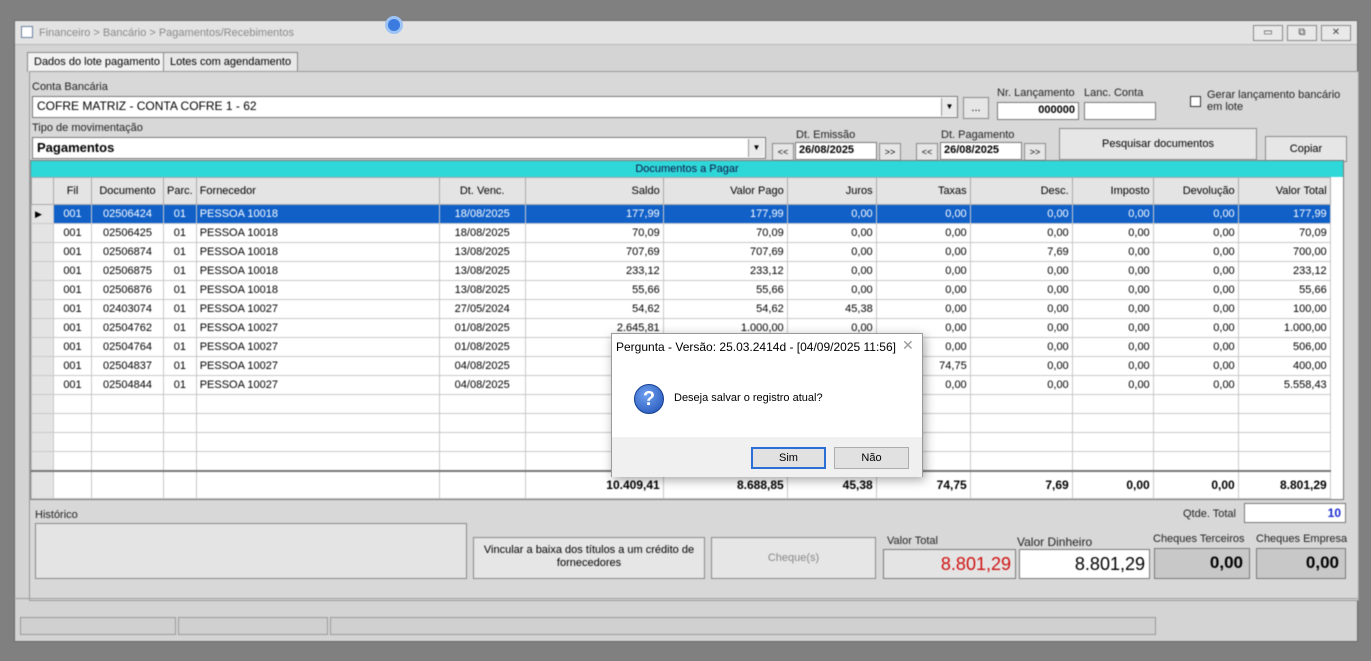 Image resolution: width=1371 pixels, height=661 pixels. Describe the element at coordinates (594, 309) in the screenshot. I see `cell-saldo: 54,62` at that location.